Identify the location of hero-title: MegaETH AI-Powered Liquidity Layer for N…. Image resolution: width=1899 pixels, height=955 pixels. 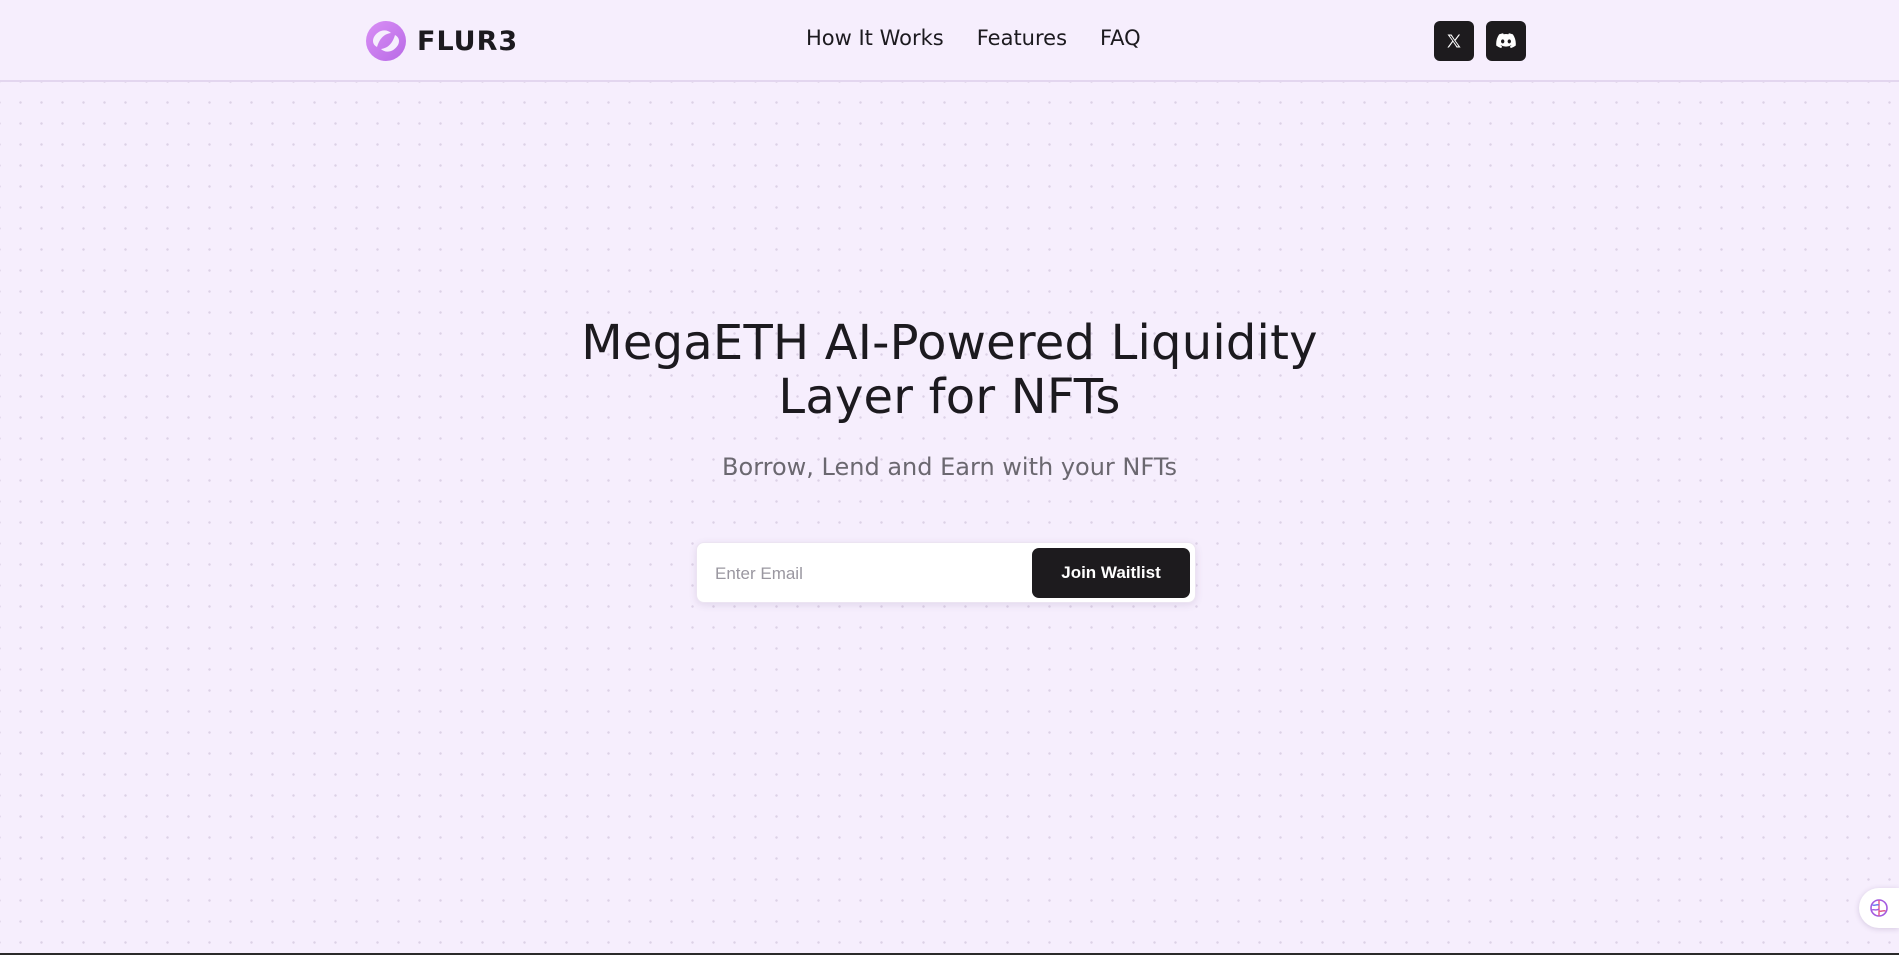
(950, 370).